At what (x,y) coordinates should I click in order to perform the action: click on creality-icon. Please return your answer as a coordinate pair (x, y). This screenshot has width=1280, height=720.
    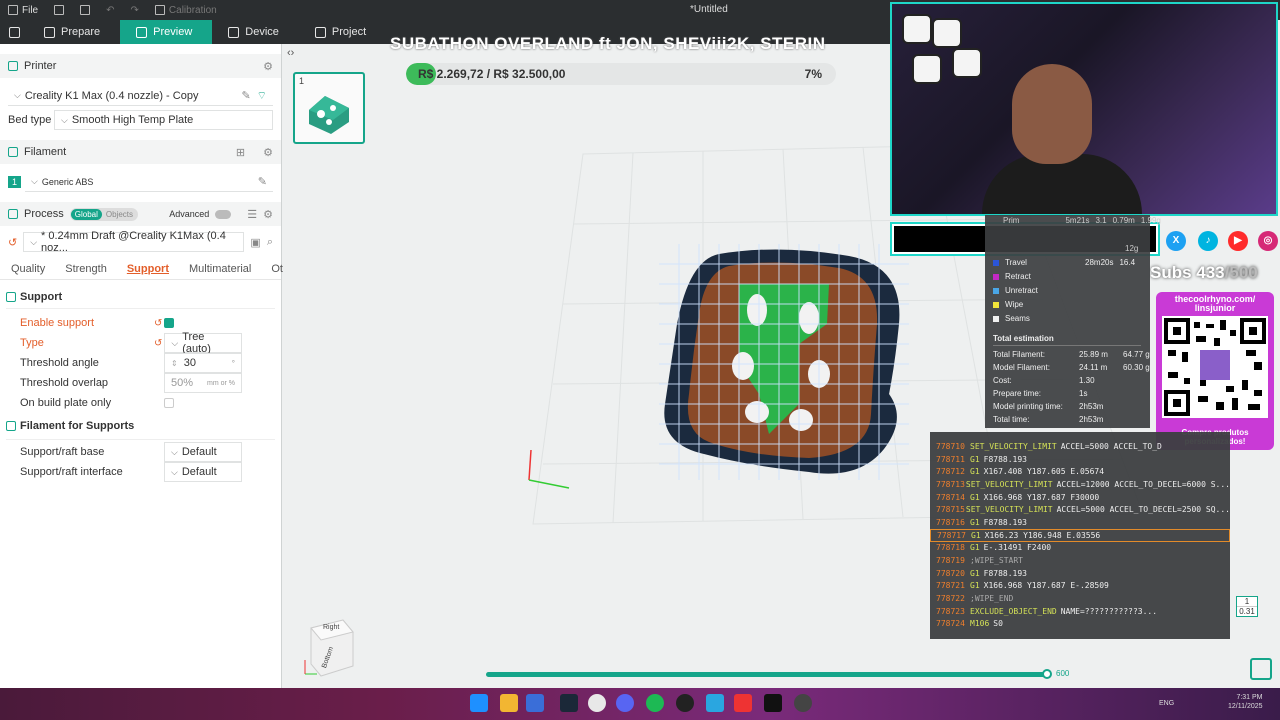
    Looking at the image, I should click on (743, 703).